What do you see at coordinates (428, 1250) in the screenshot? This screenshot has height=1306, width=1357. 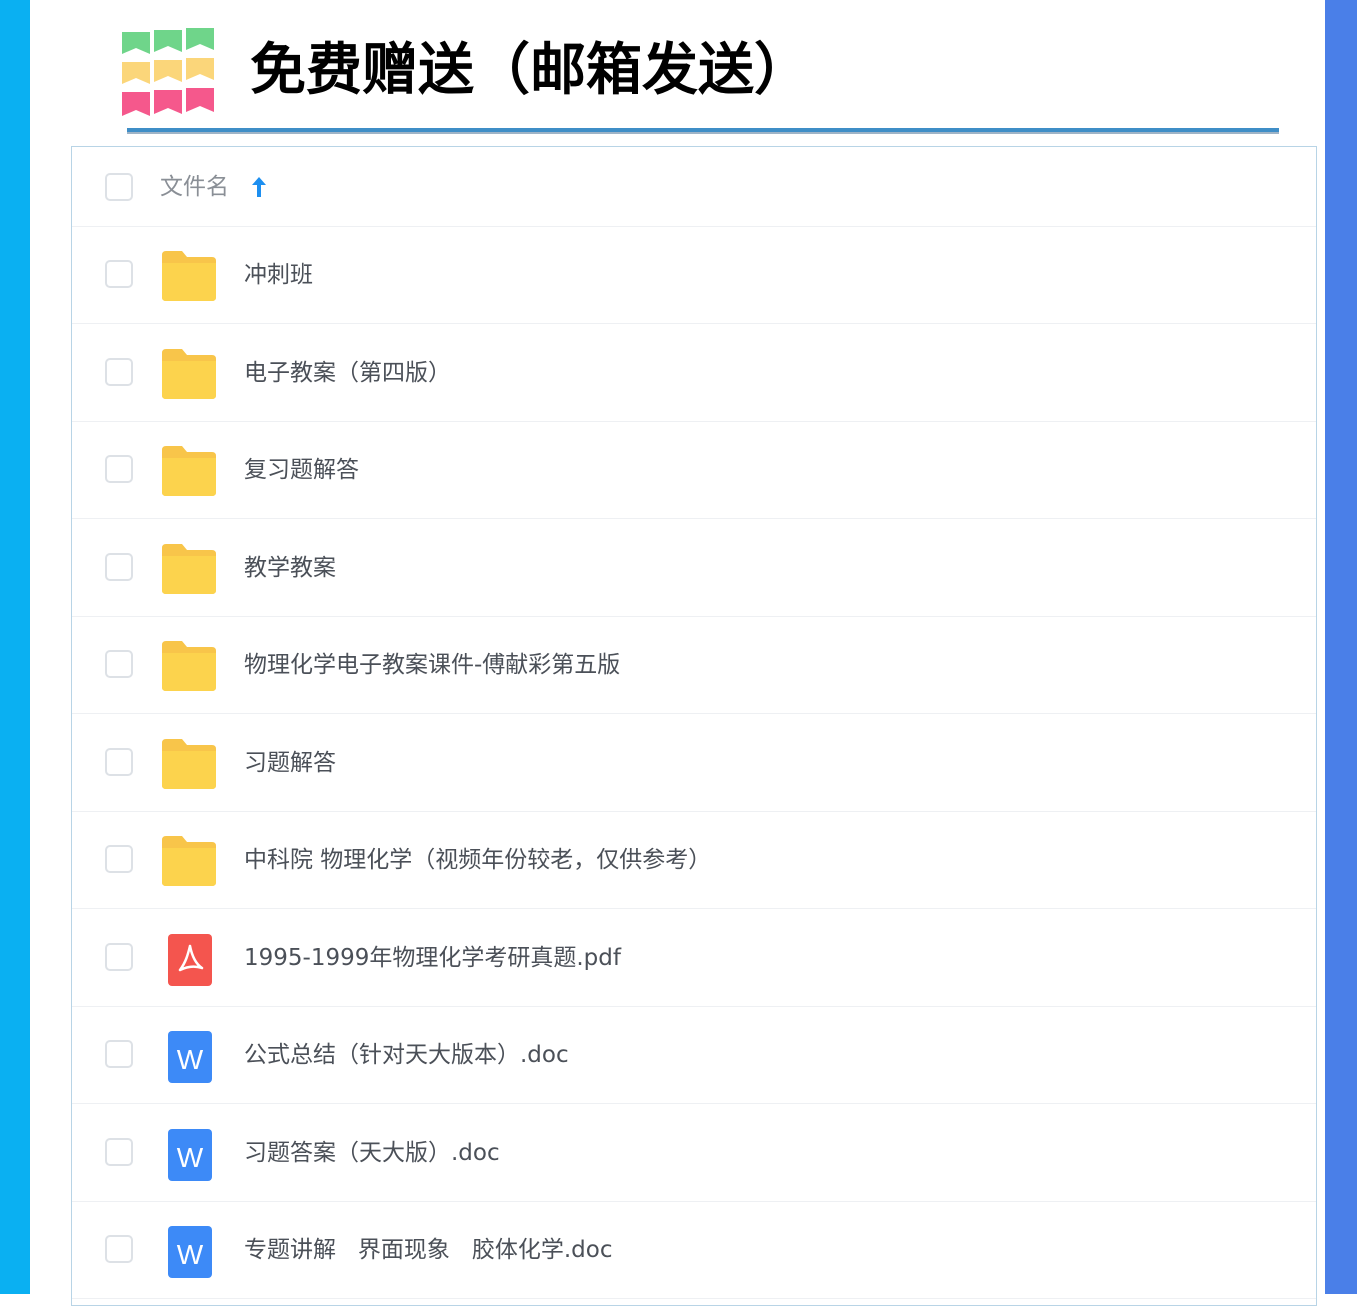 I see `file-name-link: 专题讲解 界面现象 胶体化学.doc` at bounding box center [428, 1250].